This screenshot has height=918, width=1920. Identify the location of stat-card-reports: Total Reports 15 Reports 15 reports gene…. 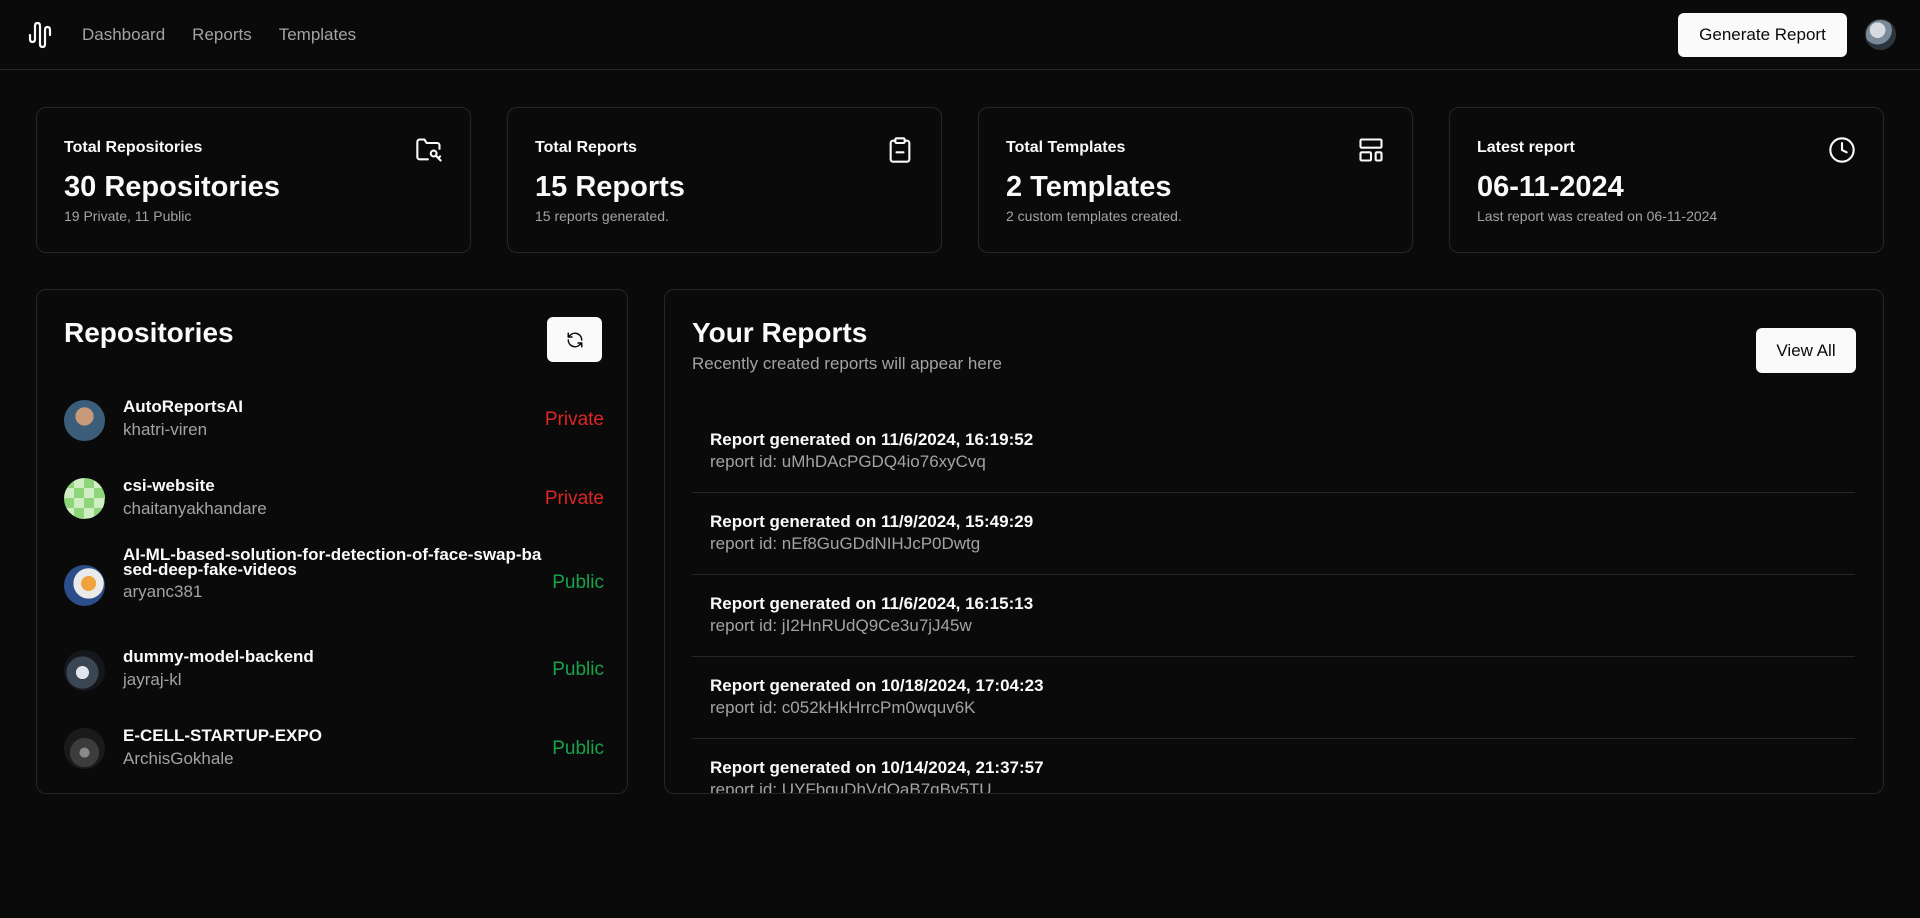
(724, 180).